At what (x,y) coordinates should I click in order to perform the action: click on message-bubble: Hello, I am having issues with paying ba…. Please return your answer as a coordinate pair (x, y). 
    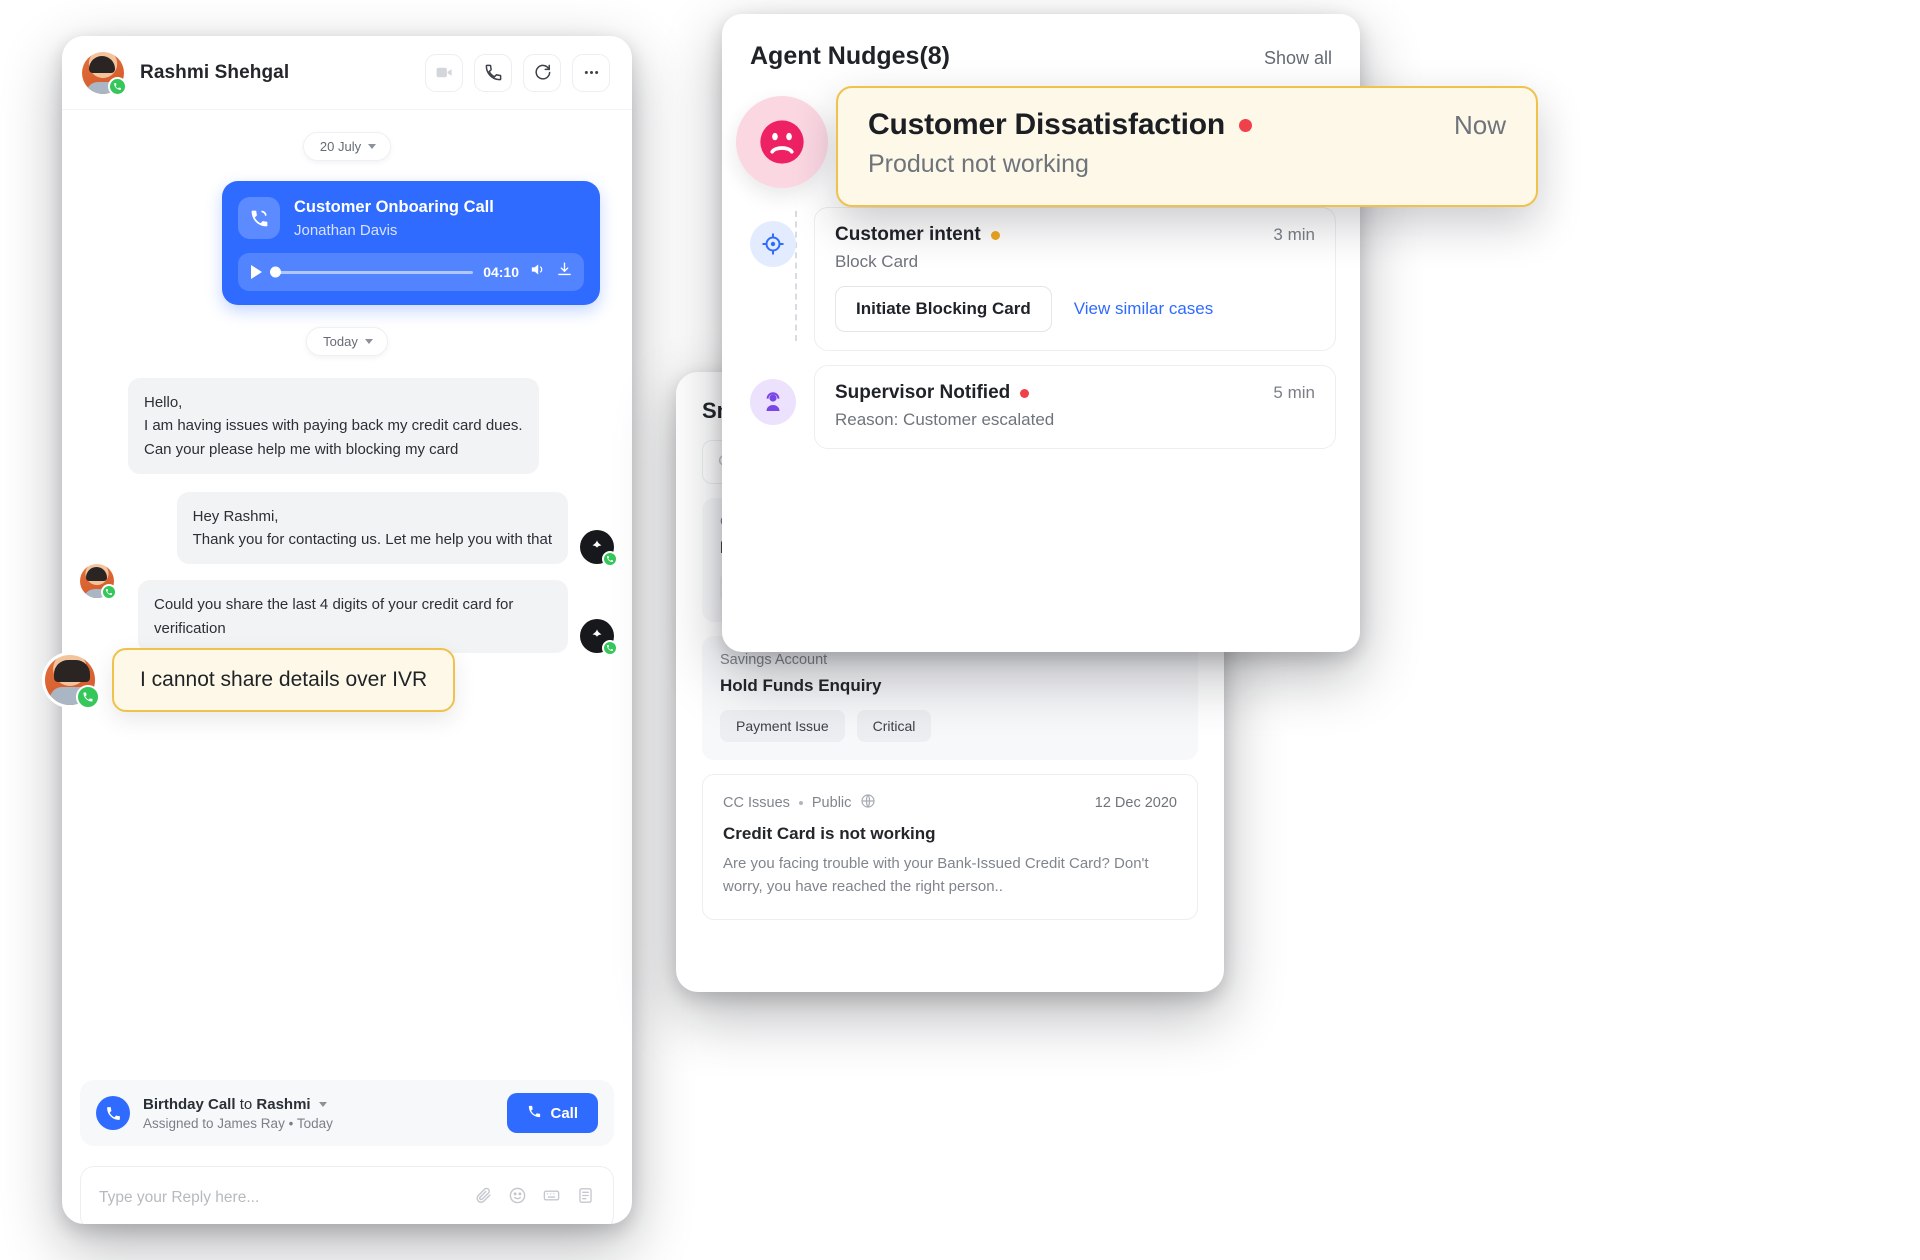
    Looking at the image, I should click on (333, 426).